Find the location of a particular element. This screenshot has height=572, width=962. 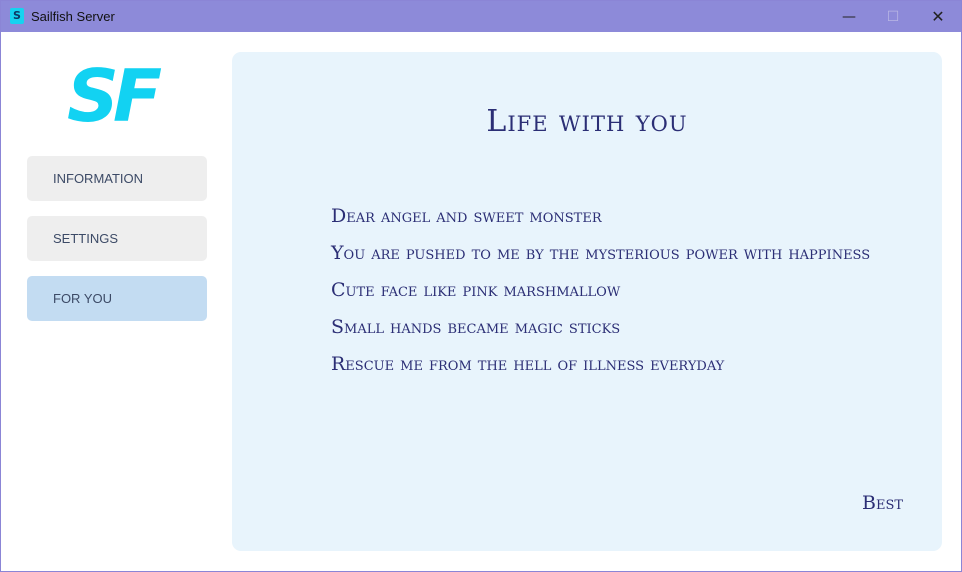

sidebar-item-label: FOR YOU is located at coordinates (82, 298).